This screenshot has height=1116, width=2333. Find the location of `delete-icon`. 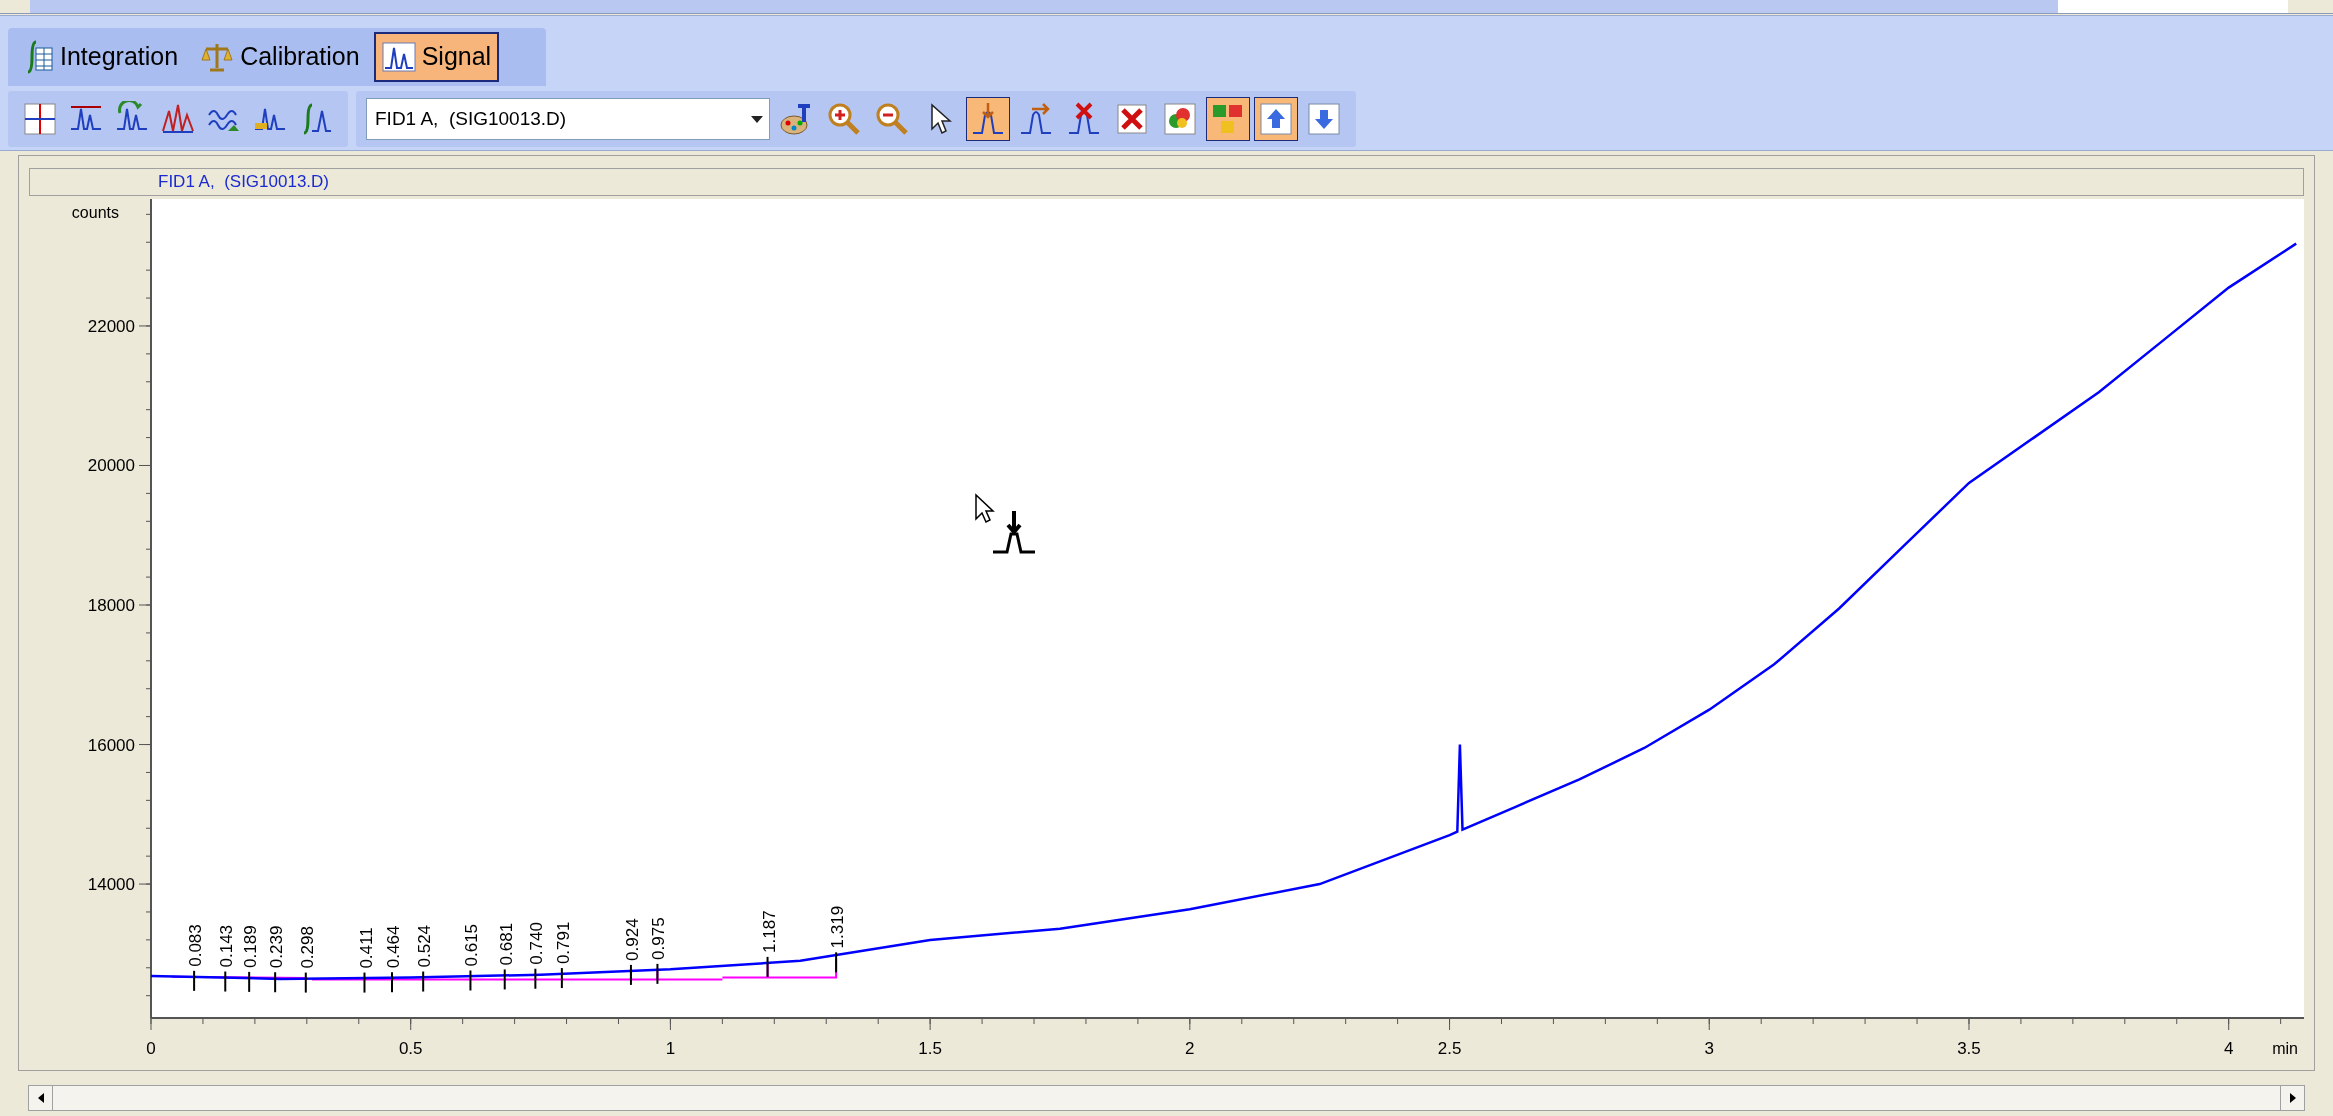

delete-icon is located at coordinates (1132, 119).